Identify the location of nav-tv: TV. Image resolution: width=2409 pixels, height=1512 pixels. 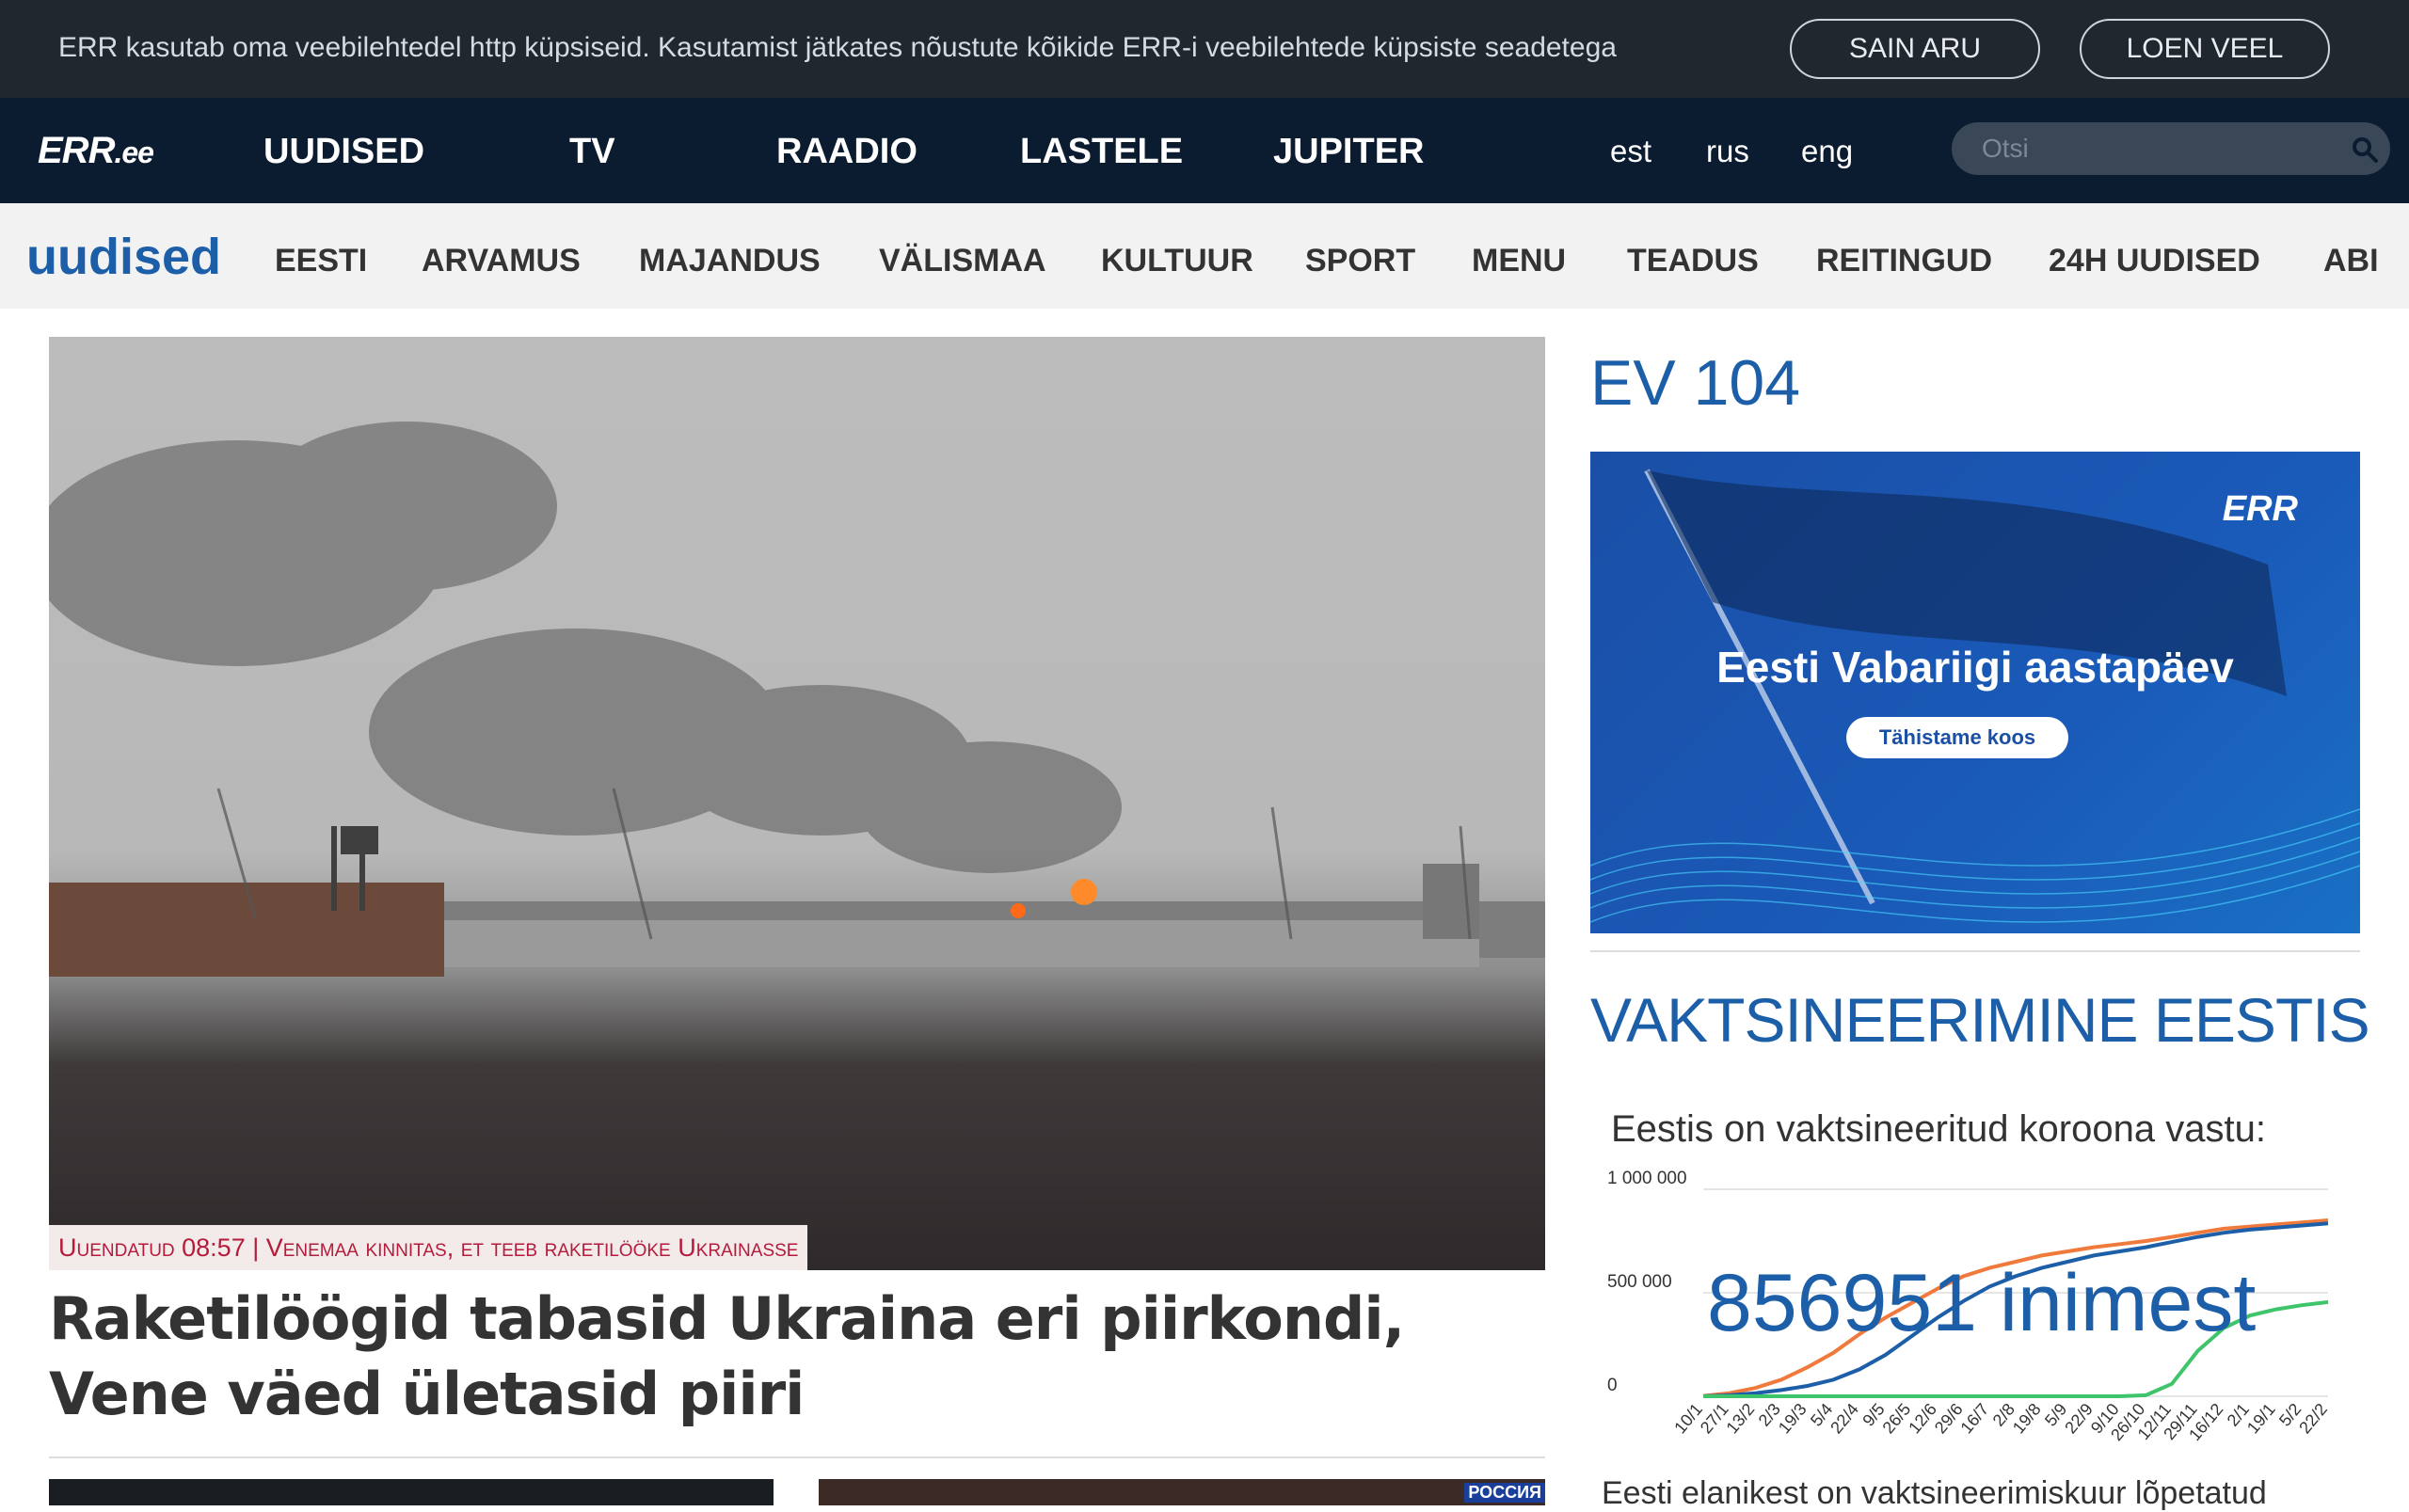
(592, 152).